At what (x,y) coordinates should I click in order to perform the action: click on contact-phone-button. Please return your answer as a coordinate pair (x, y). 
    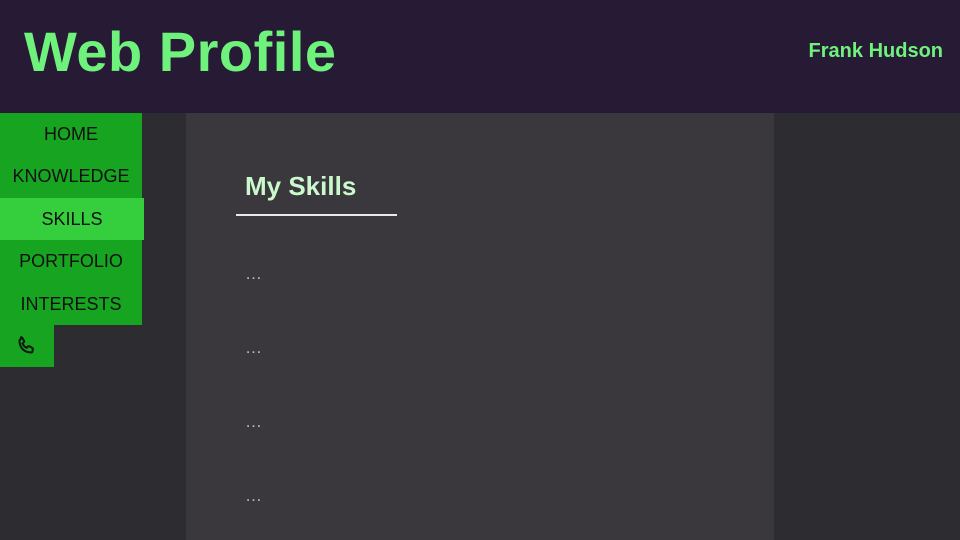
    Looking at the image, I should click on (27, 346).